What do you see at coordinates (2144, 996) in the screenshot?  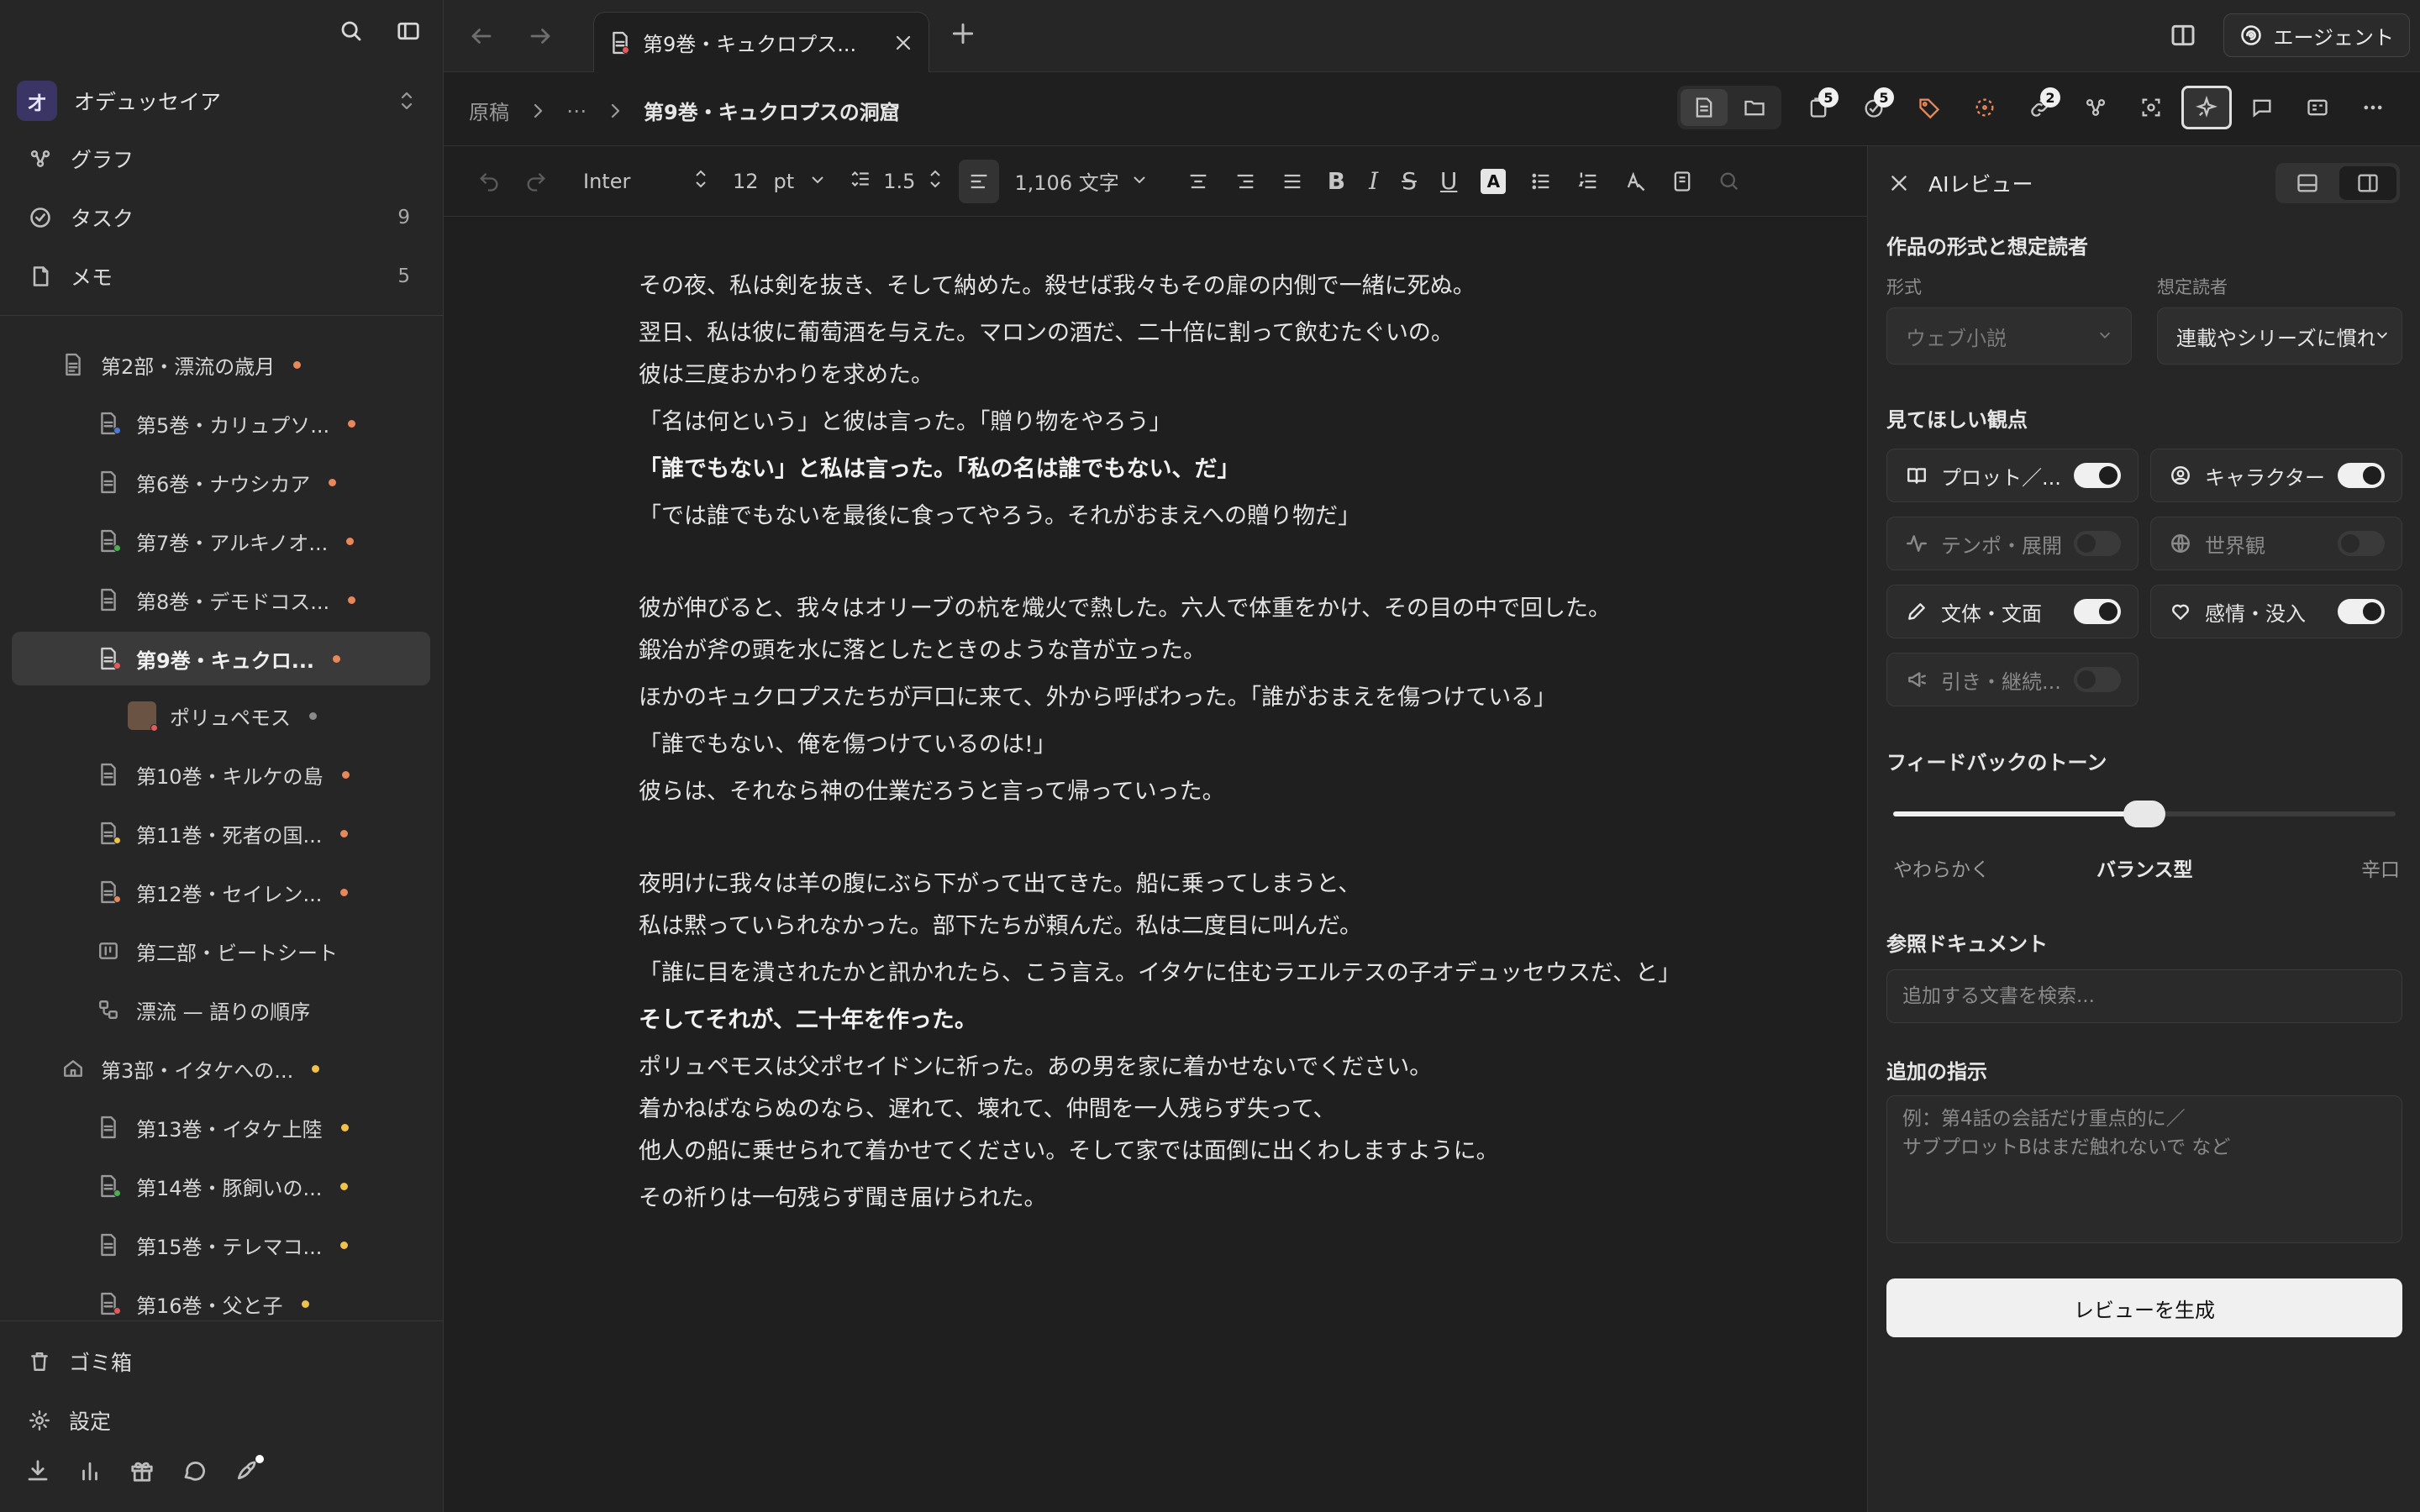 I see `reference-search-input` at bounding box center [2144, 996].